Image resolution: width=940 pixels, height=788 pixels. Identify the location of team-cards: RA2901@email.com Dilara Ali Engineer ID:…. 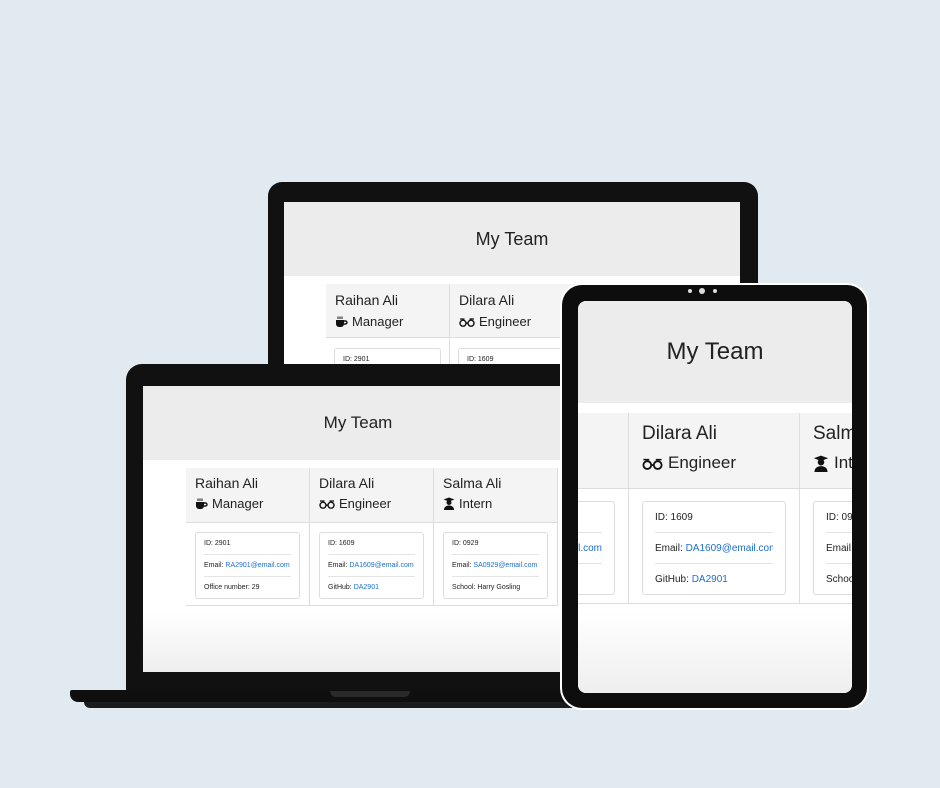
(715, 508).